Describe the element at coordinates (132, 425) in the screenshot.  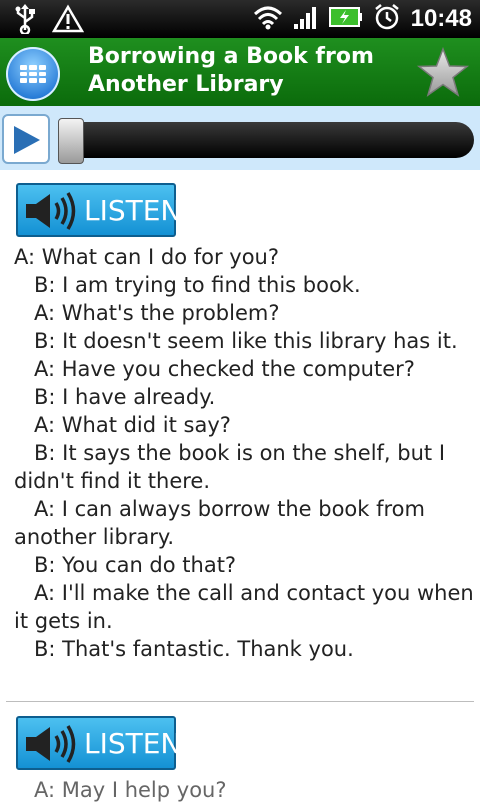
I see `dialogue-line: A: What did it say?` at that location.